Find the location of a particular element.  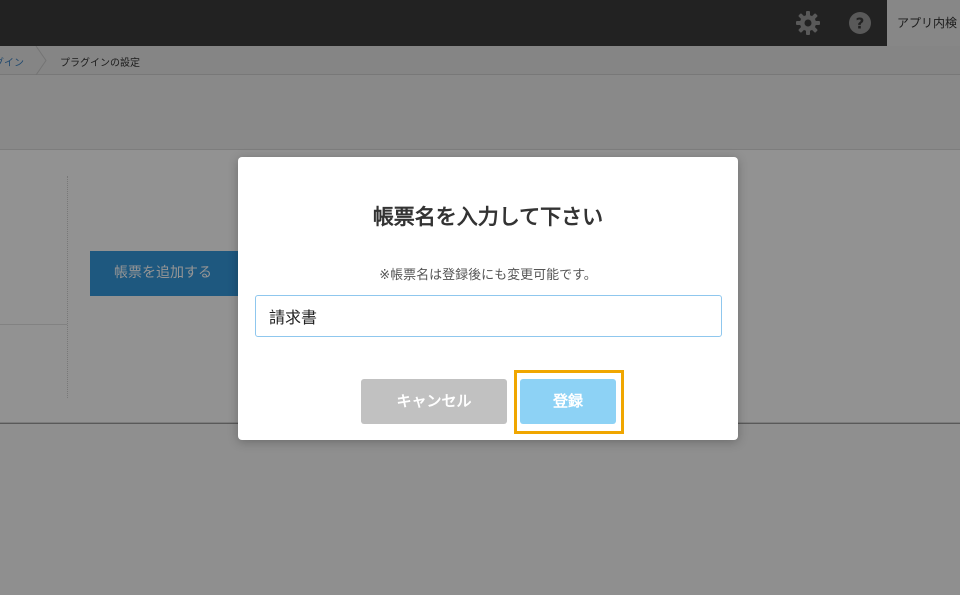

cancel-button: キャンセル is located at coordinates (434, 401).